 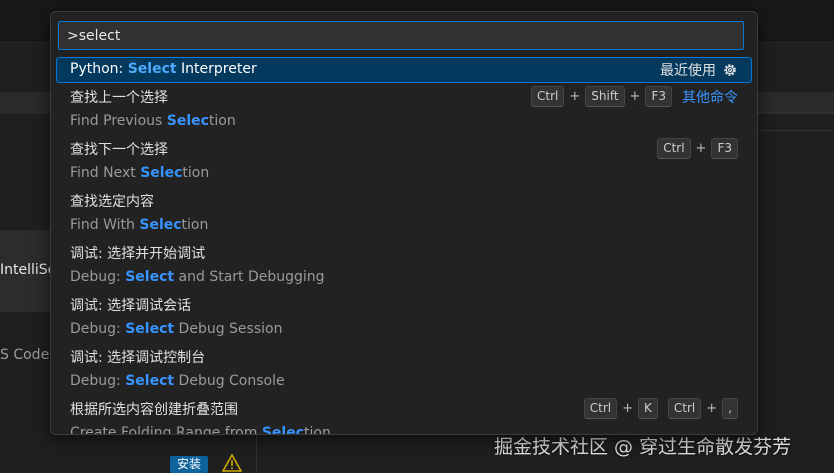 What do you see at coordinates (232, 463) in the screenshot?
I see `warning-icon` at bounding box center [232, 463].